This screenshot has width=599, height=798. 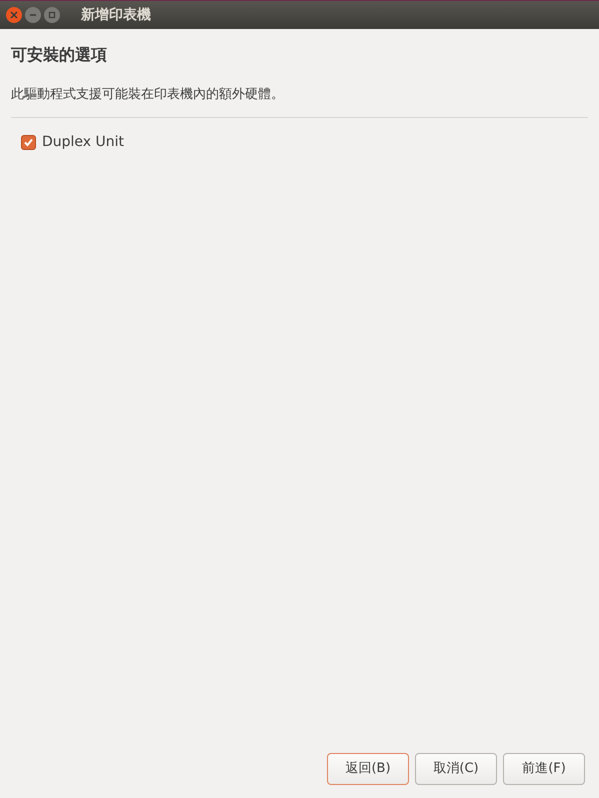 I want to click on section-heading: 可安裝的選項, so click(x=59, y=55).